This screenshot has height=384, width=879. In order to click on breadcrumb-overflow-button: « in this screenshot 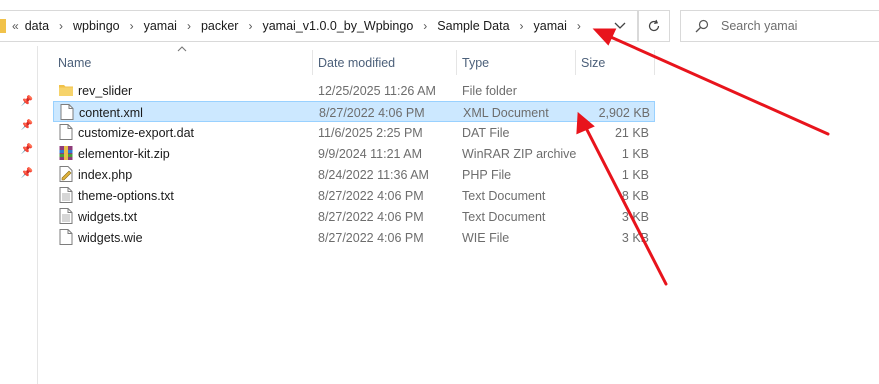, I will do `click(15, 26)`.